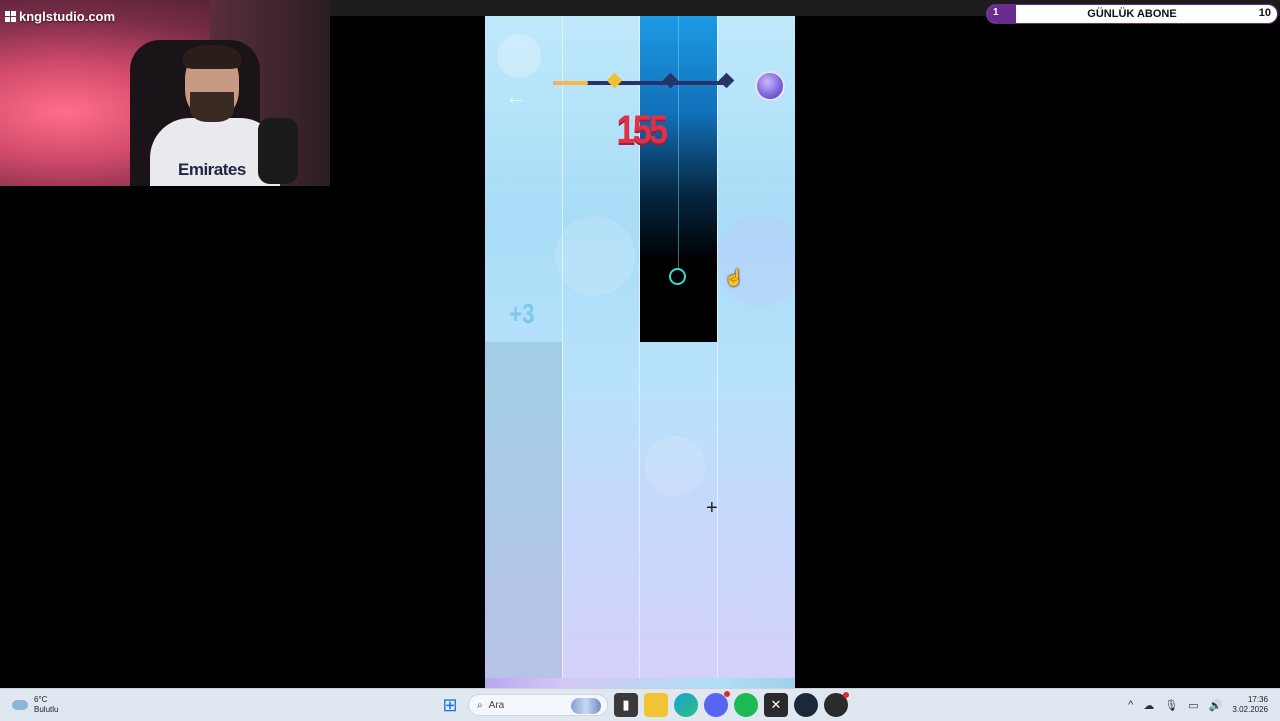  What do you see at coordinates (212, 169) in the screenshot?
I see `shirt-logo: Emirates` at bounding box center [212, 169].